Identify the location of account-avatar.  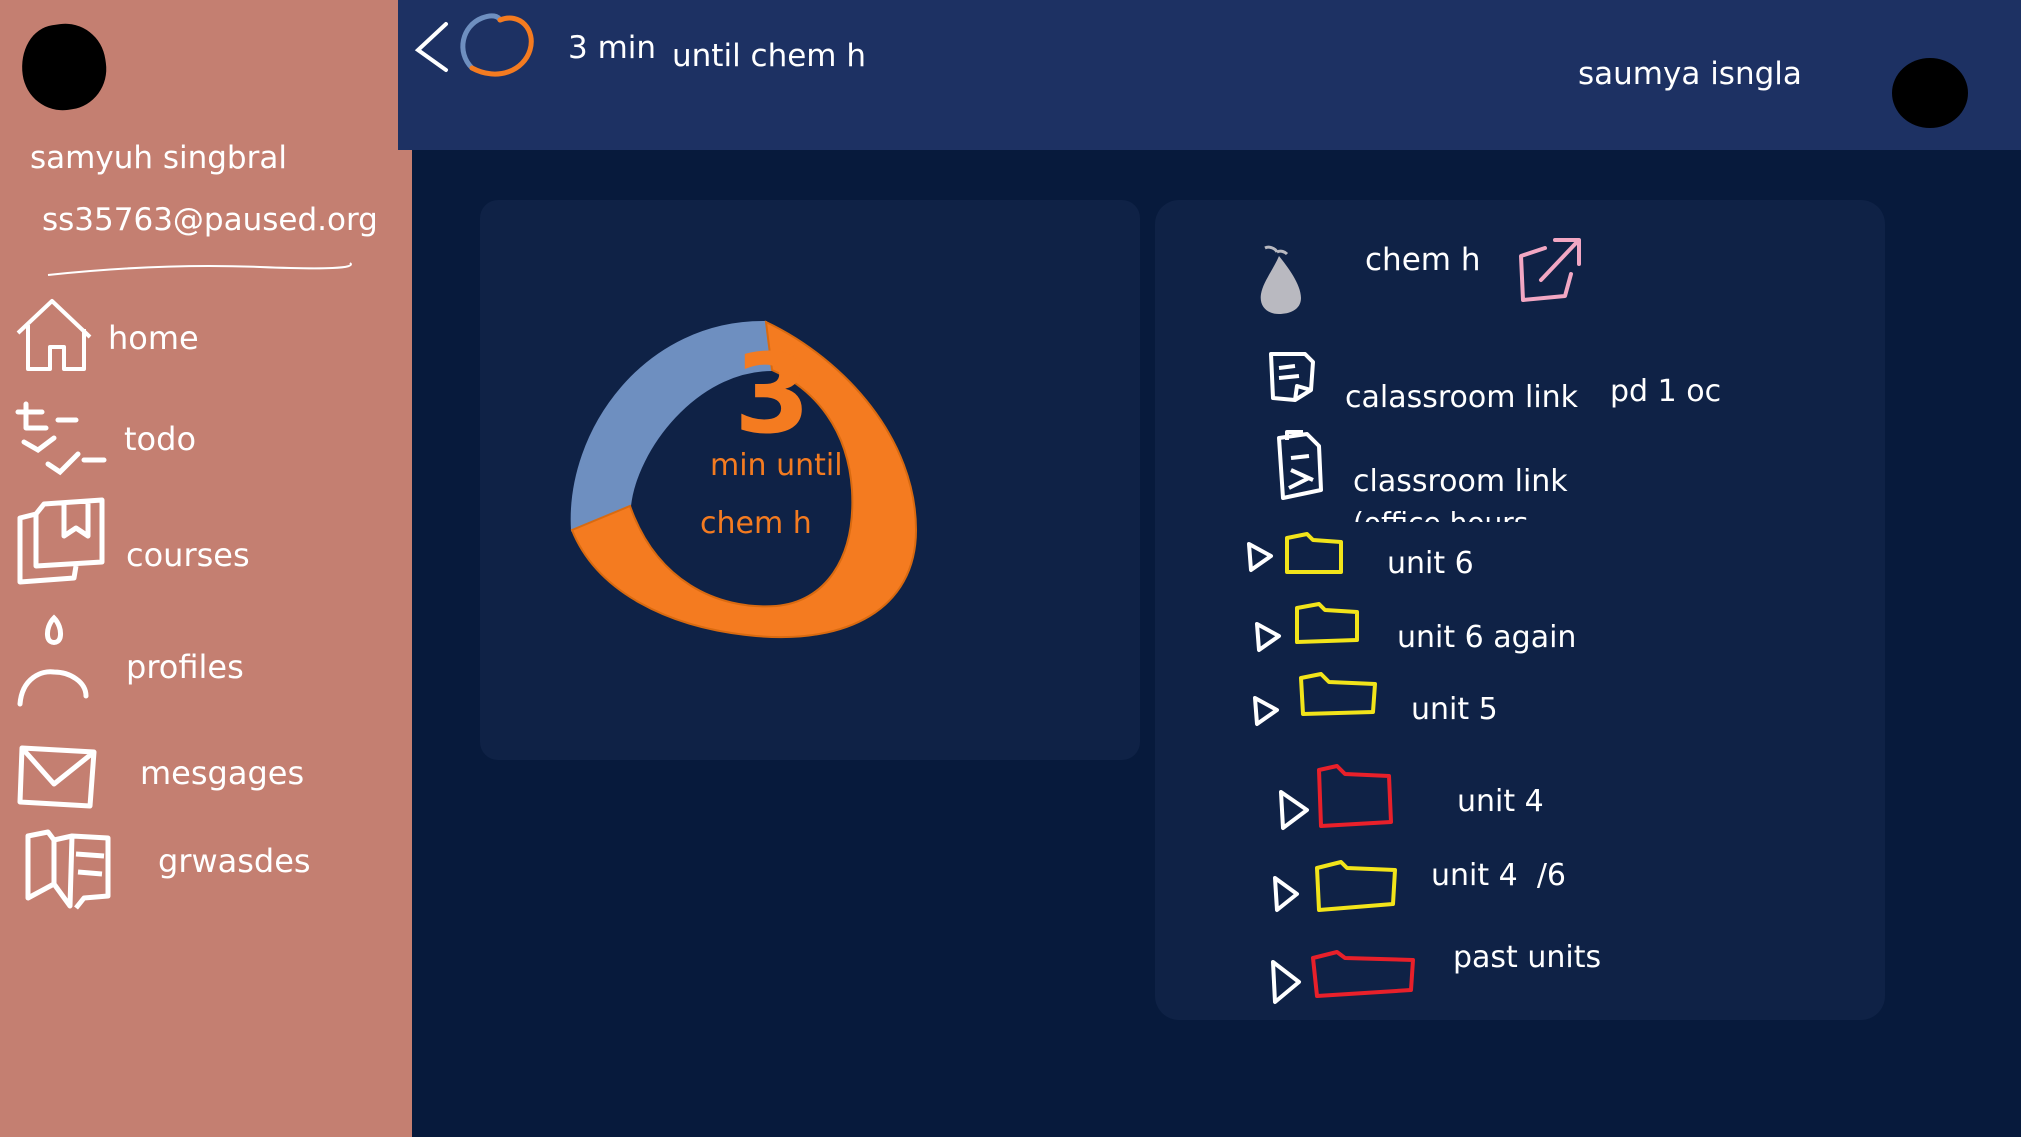
(1930, 93).